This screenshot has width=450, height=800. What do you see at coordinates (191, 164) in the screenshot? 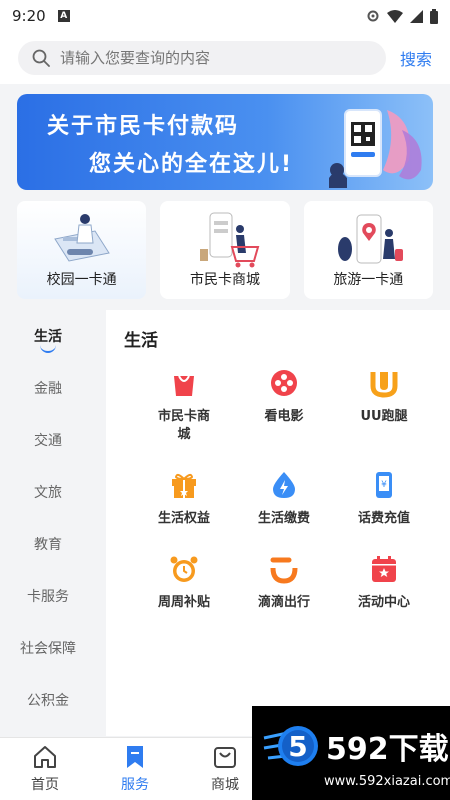
I see `banner-title-line2: 您关心的全在这儿!` at bounding box center [191, 164].